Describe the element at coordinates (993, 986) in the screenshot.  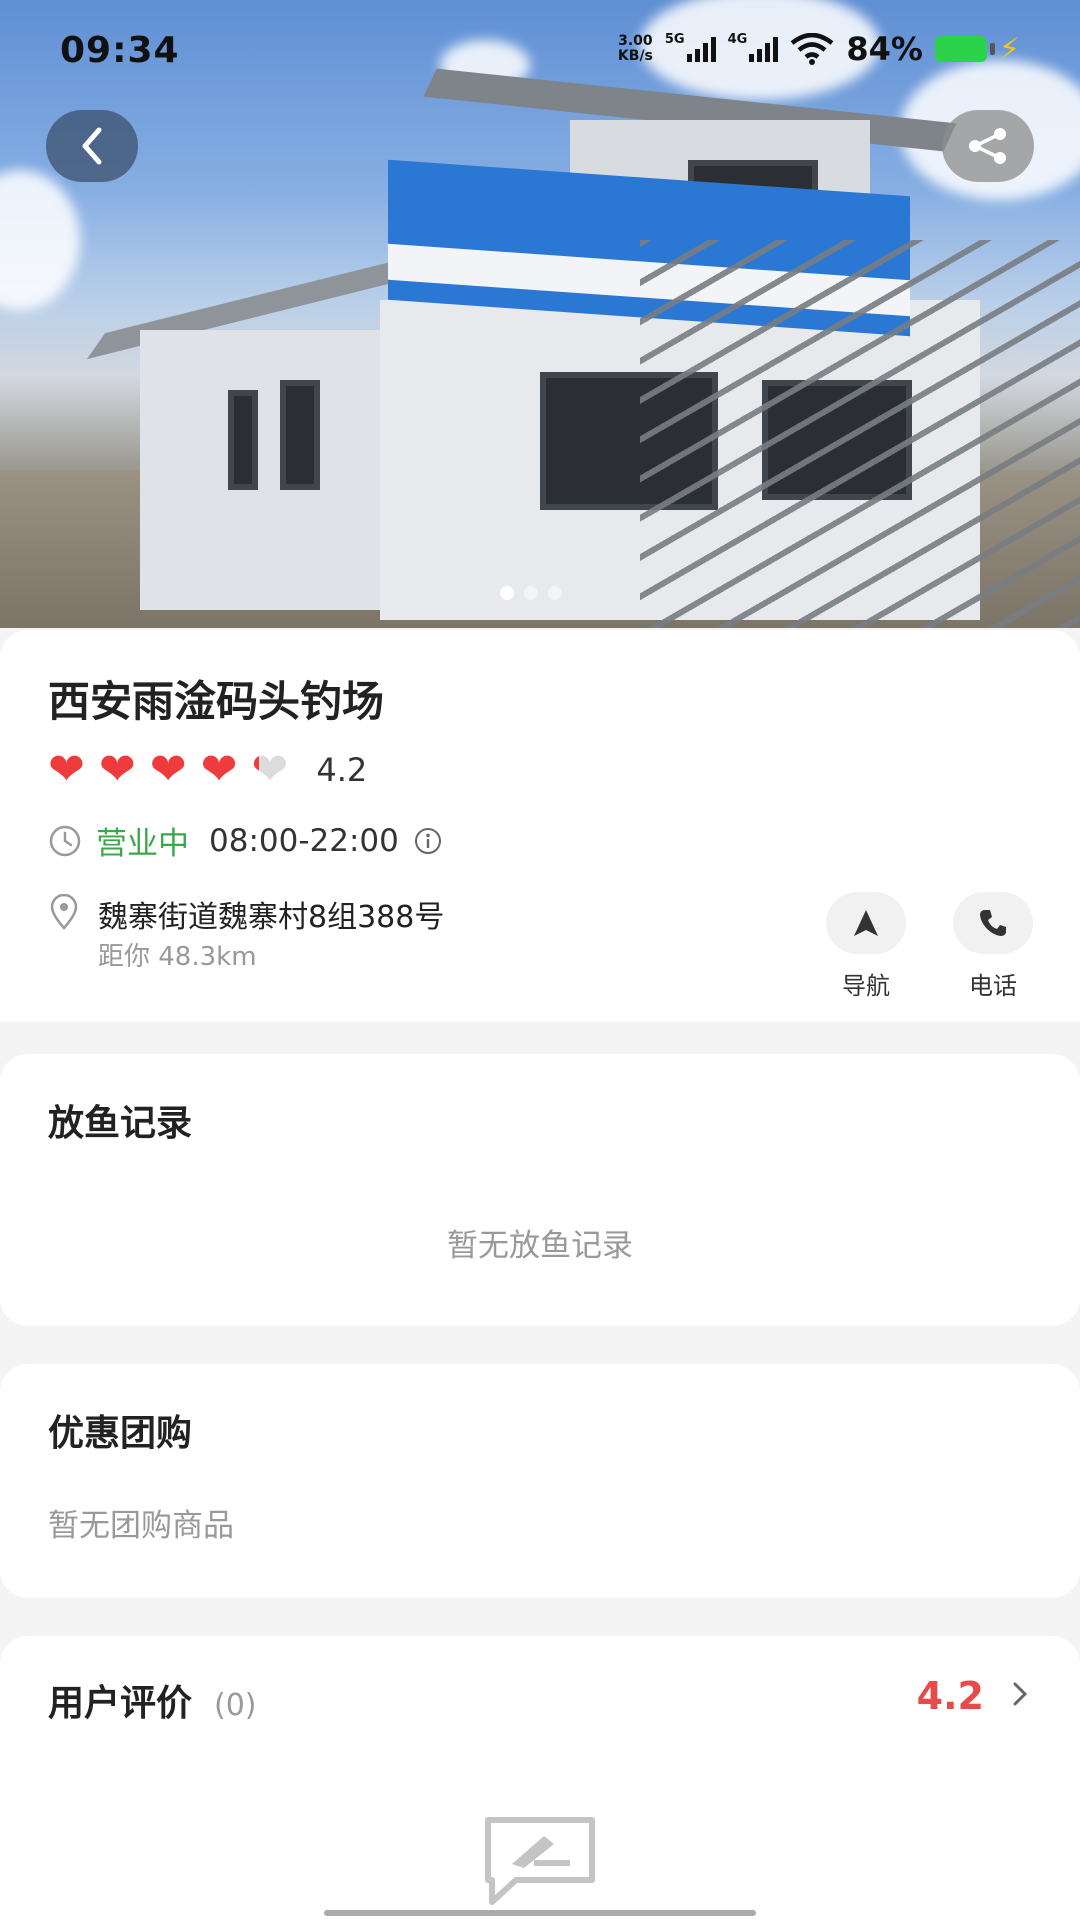
I see `call-label: 电话` at that location.